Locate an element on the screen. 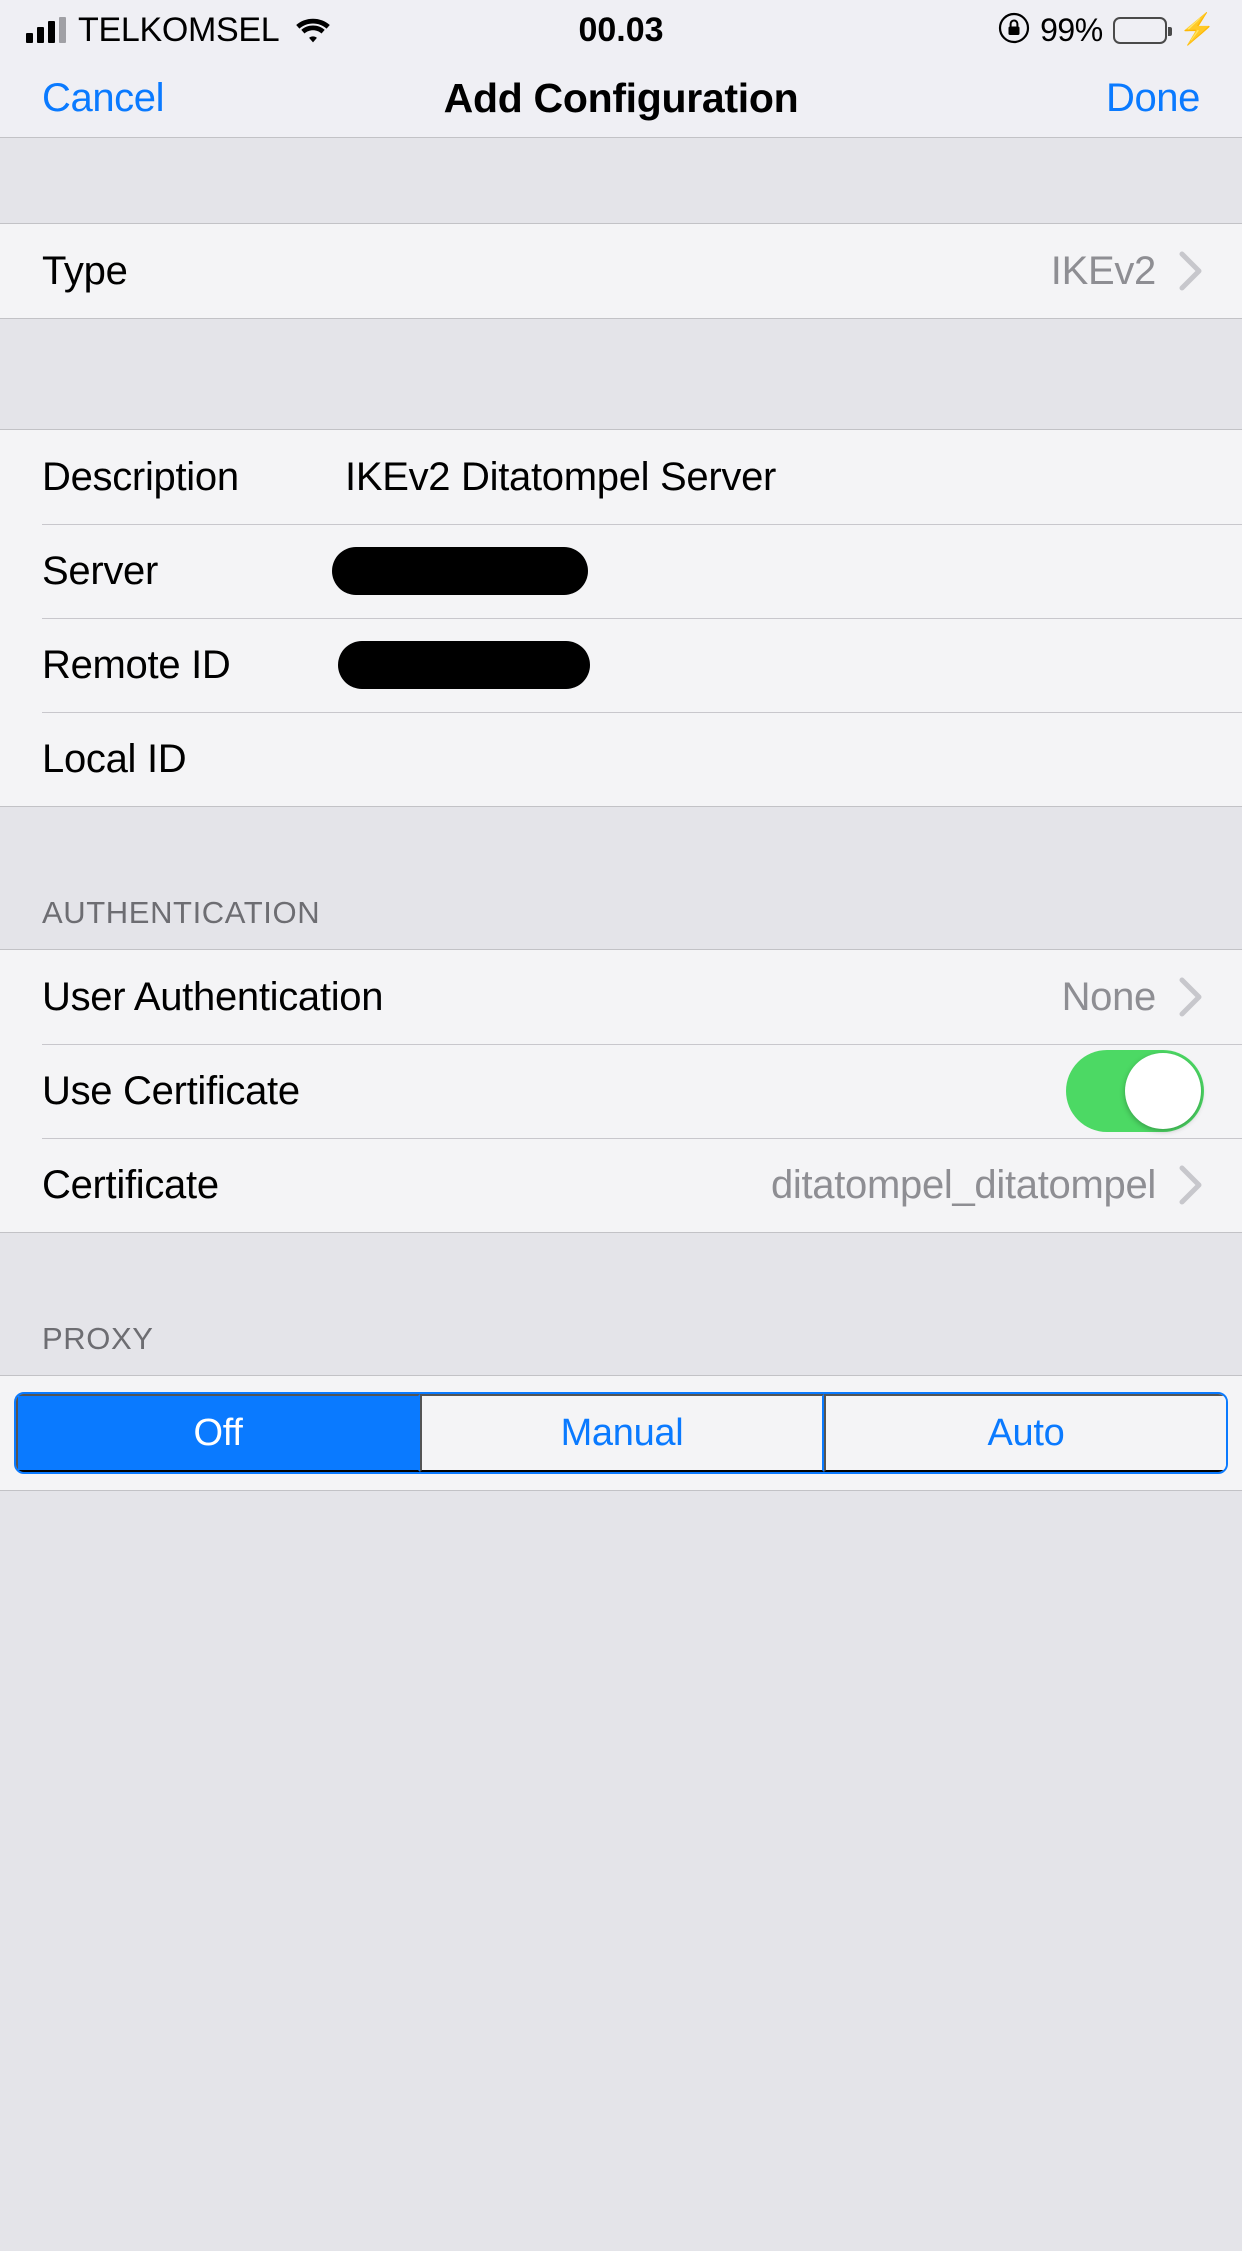 This screenshot has width=1242, height=2251. use-certificate-toggle is located at coordinates (1135, 1091).